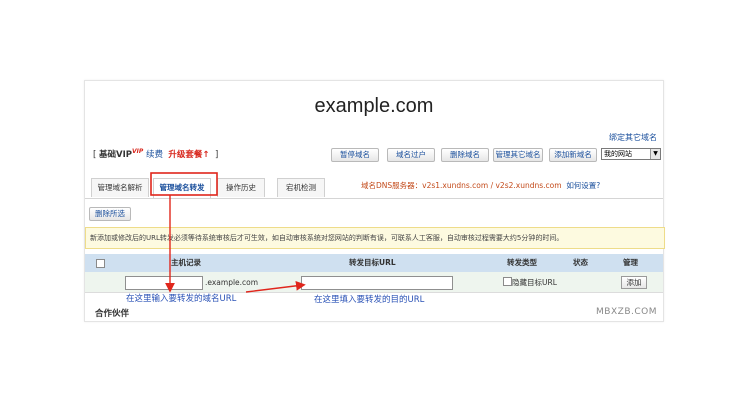 This screenshot has height=400, width=750. I want to click on upgrade-plan-link: 升级套餐↑, so click(188, 155).